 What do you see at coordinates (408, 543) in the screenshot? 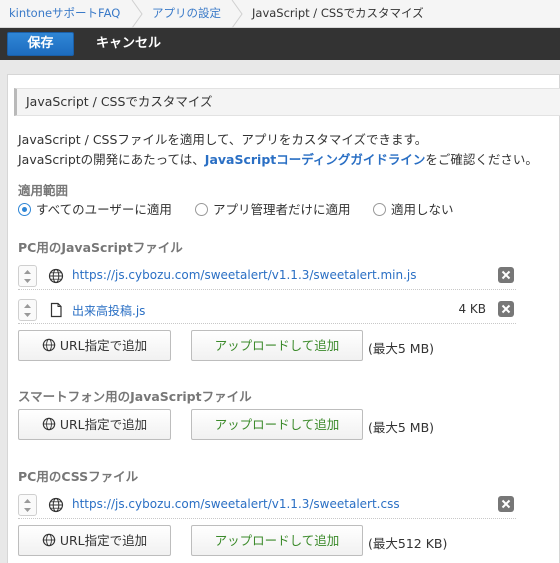
I see `pc-css-max-size: (最大512 KB)` at bounding box center [408, 543].